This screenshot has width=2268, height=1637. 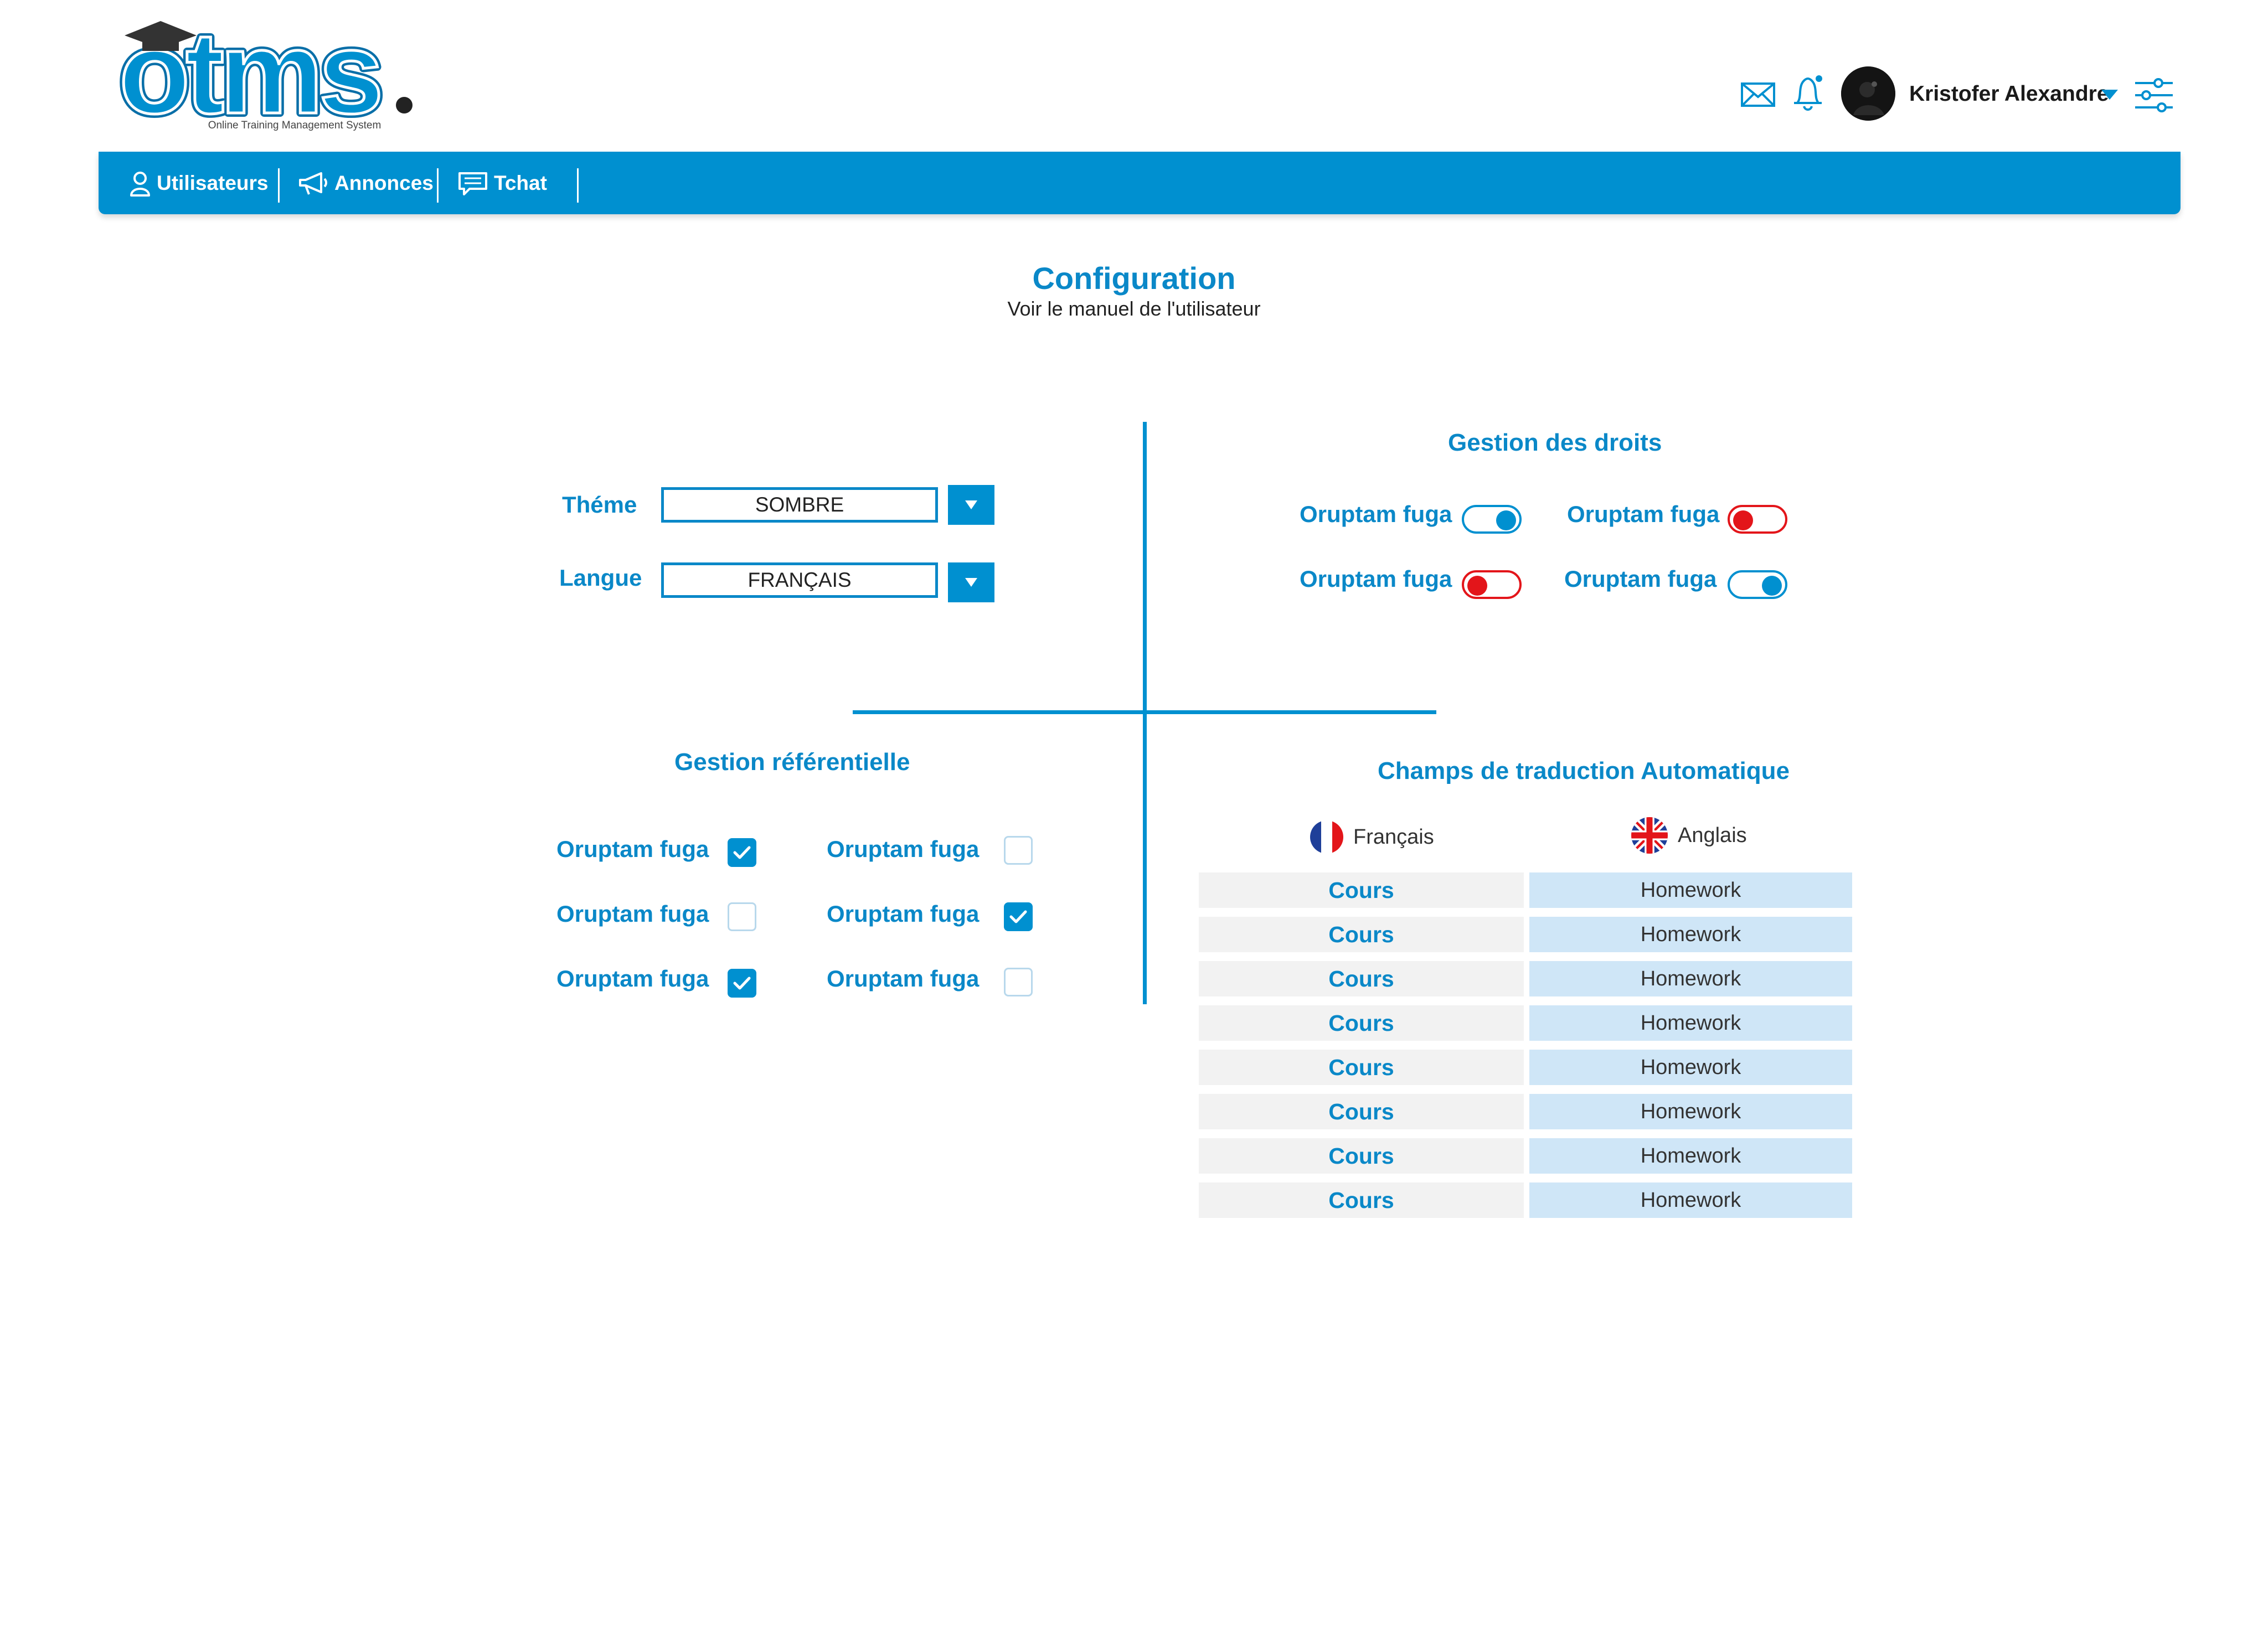 What do you see at coordinates (599, 505) in the screenshot?
I see `theme-label: Théme` at bounding box center [599, 505].